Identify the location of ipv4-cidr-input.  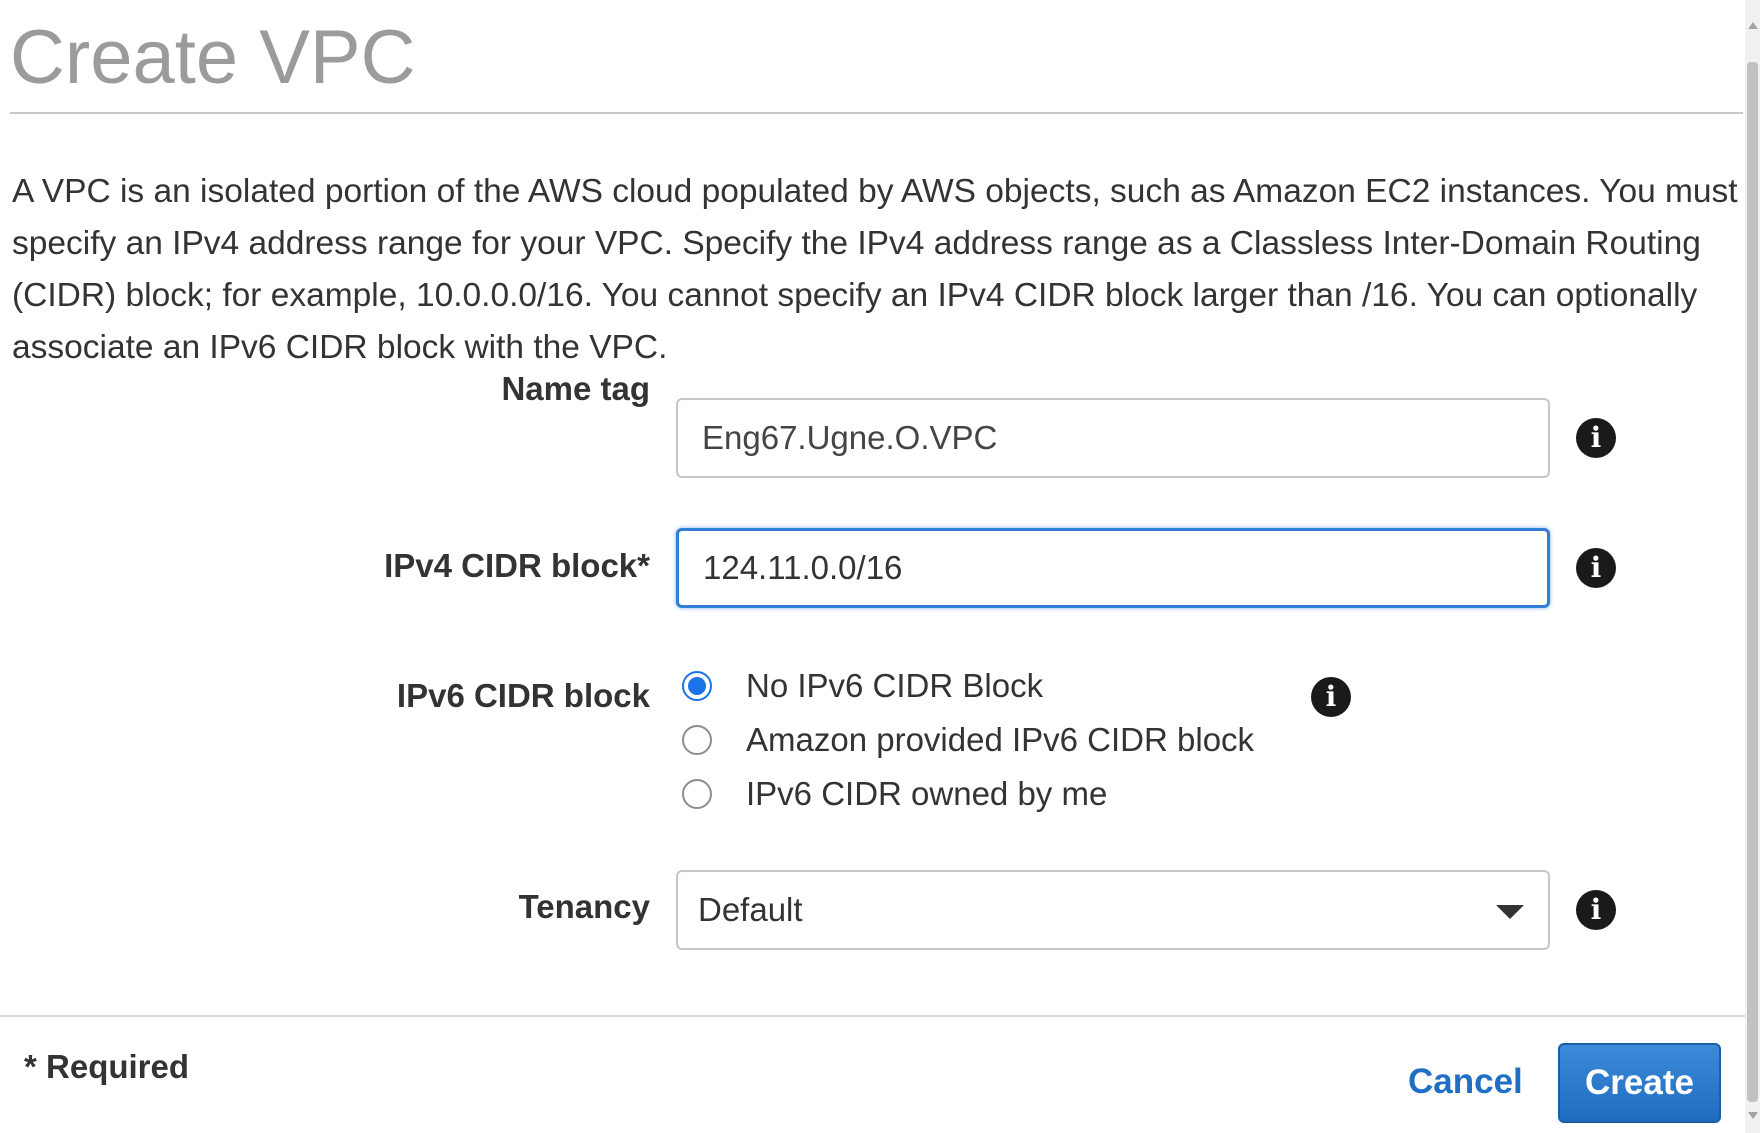
(1113, 568).